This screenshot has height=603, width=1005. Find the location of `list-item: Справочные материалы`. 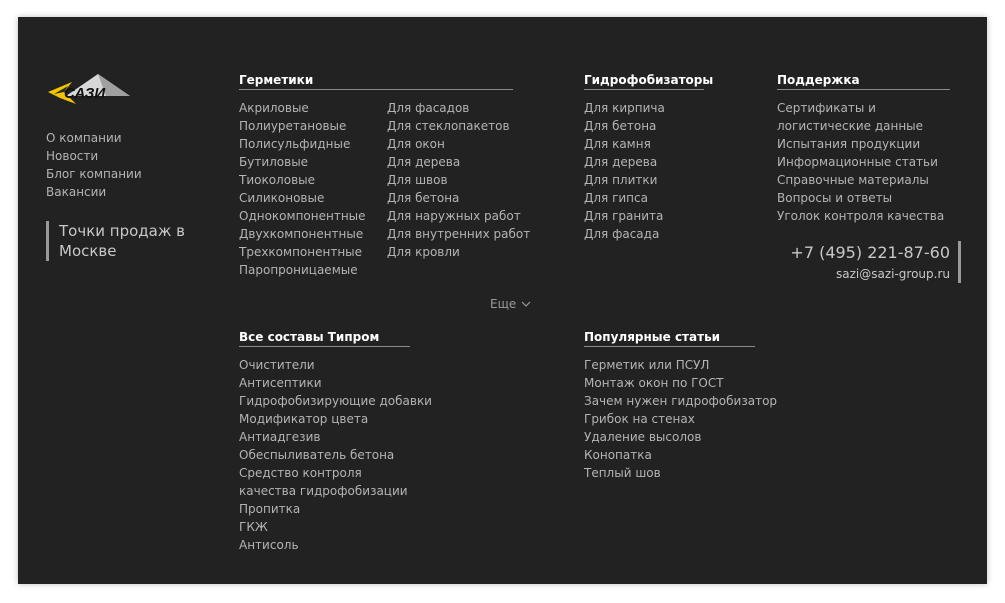

list-item: Справочные материалы is located at coordinates (863, 180).